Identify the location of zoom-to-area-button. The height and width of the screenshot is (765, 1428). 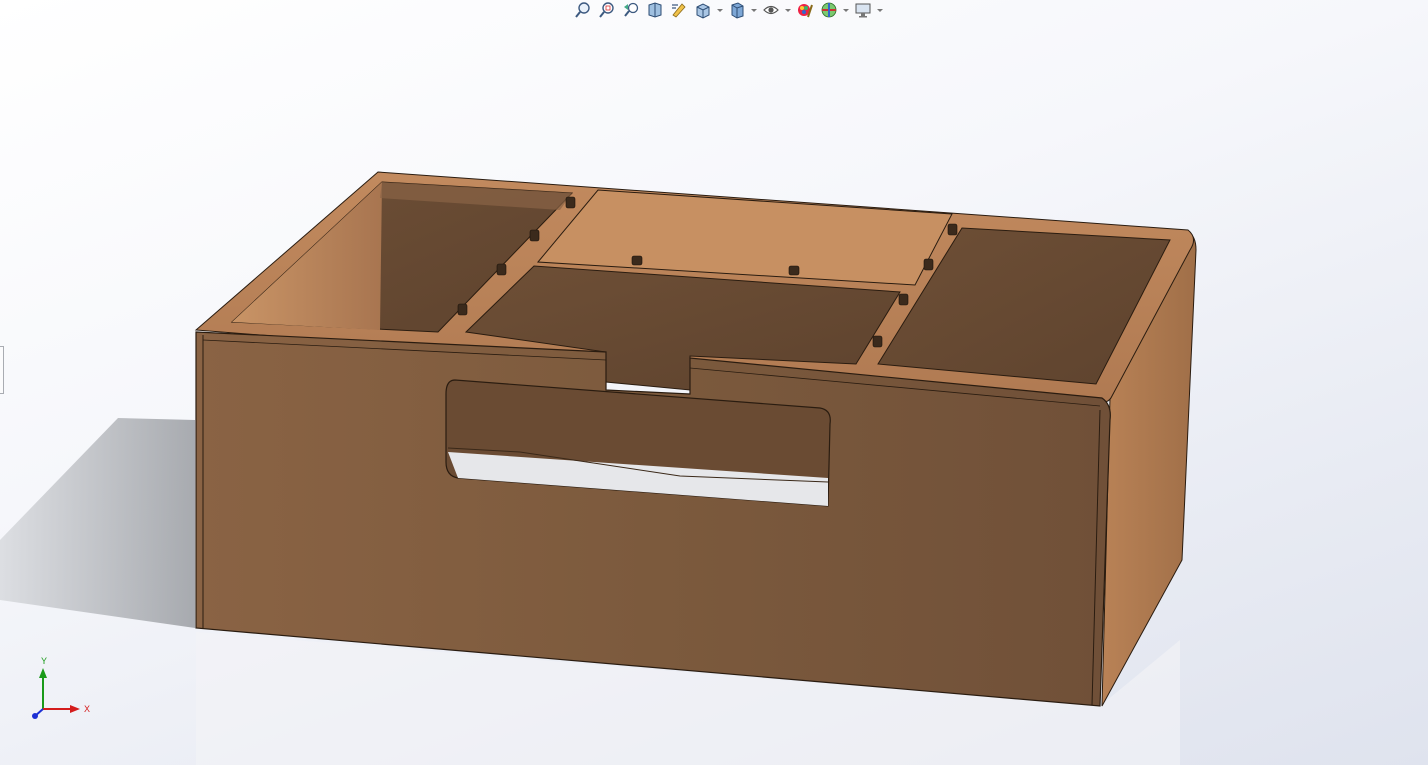
(606, 10).